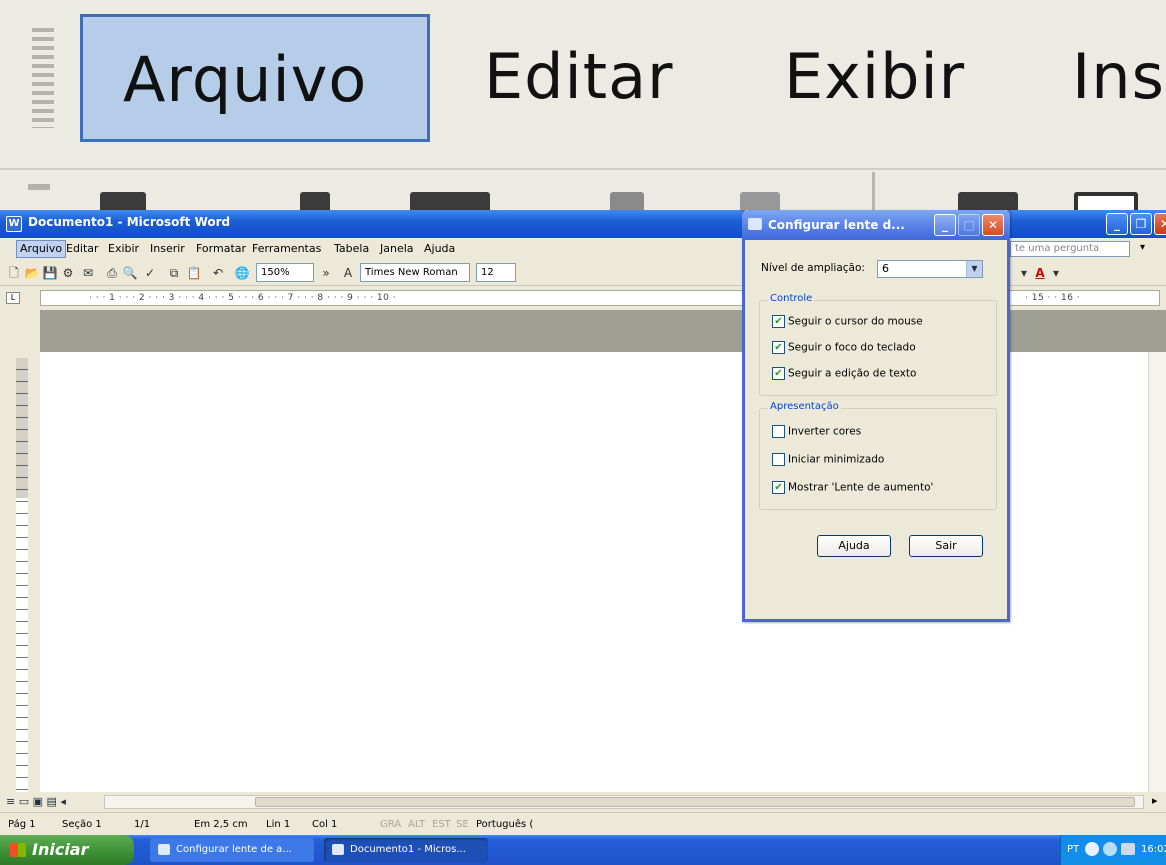 Image resolution: width=1166 pixels, height=865 pixels. I want to click on menu-tabela: Tabela, so click(351, 248).